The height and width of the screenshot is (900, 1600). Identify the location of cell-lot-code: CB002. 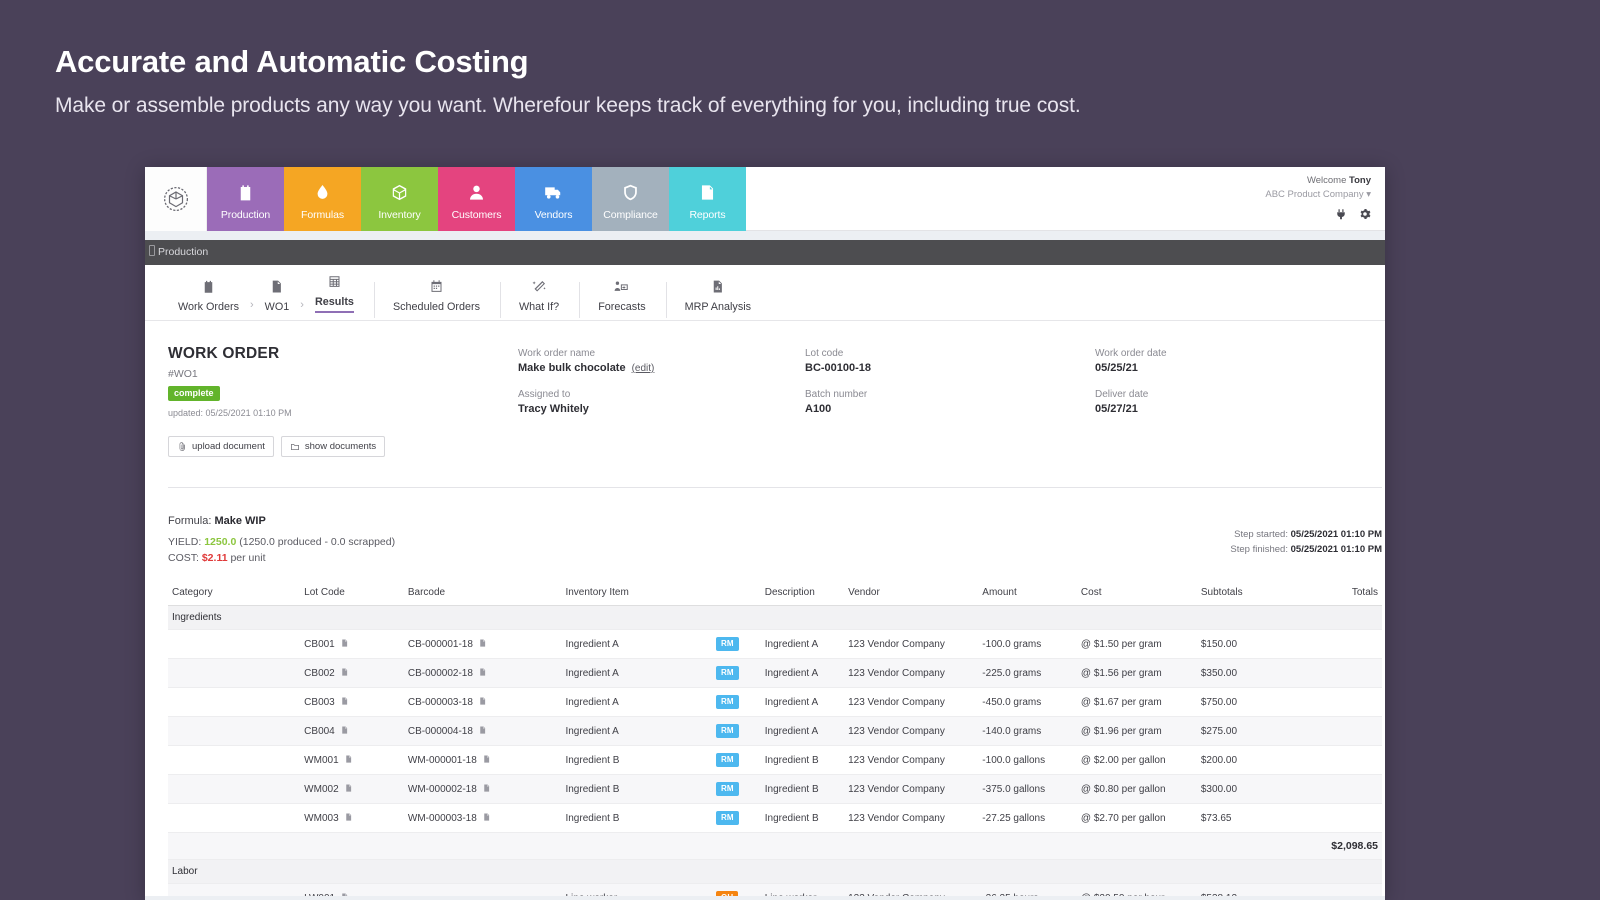
(352, 673).